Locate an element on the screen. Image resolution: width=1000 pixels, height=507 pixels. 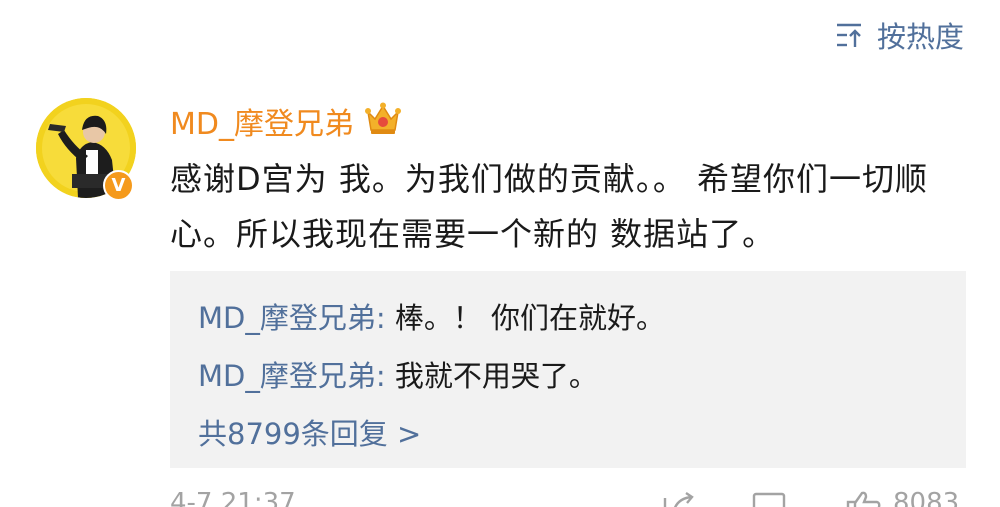
comment-time: 4-7 21:37 is located at coordinates (233, 497).